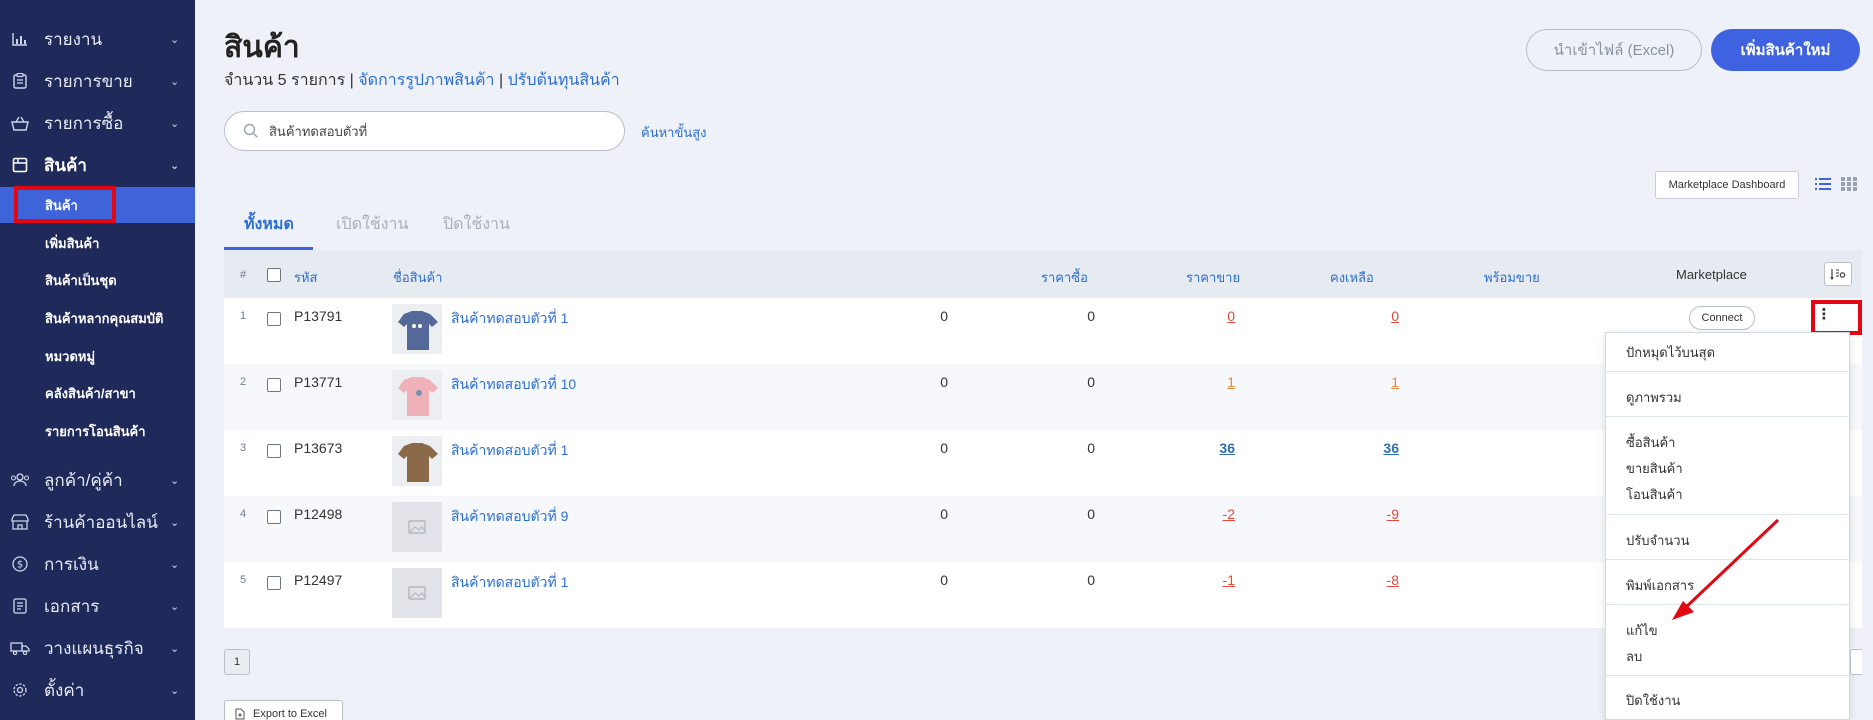 This screenshot has width=1873, height=720. I want to click on export-label: Export to Excel, so click(290, 714).